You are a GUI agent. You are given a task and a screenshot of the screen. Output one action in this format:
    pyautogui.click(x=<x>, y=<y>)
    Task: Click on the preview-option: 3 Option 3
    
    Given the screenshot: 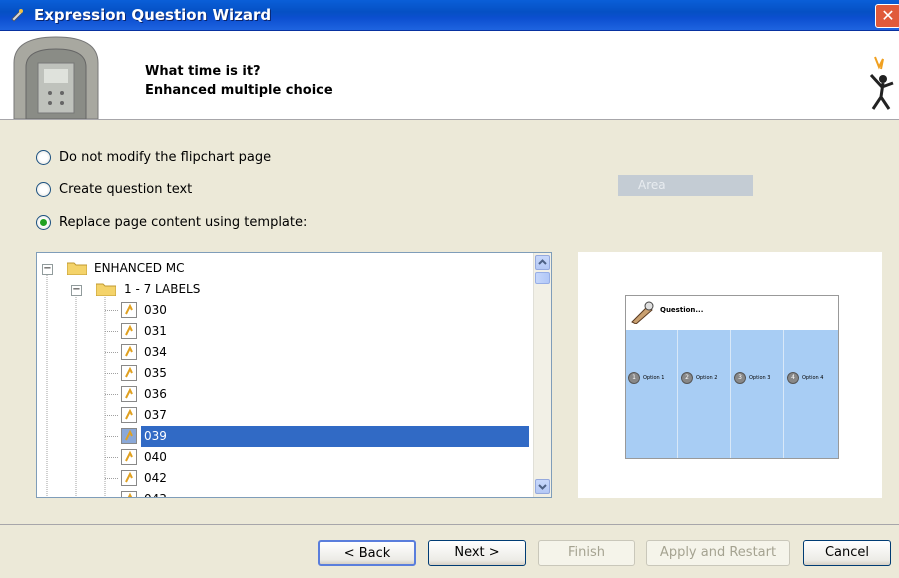 What is the action you would take?
    pyautogui.click(x=752, y=378)
    